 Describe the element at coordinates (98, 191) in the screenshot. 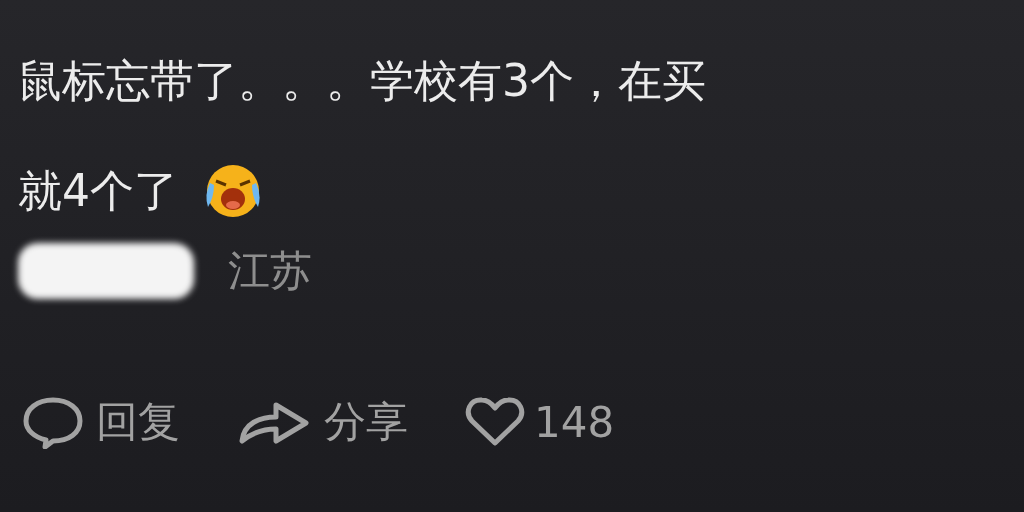

I see `comment-text: 就4个了` at that location.